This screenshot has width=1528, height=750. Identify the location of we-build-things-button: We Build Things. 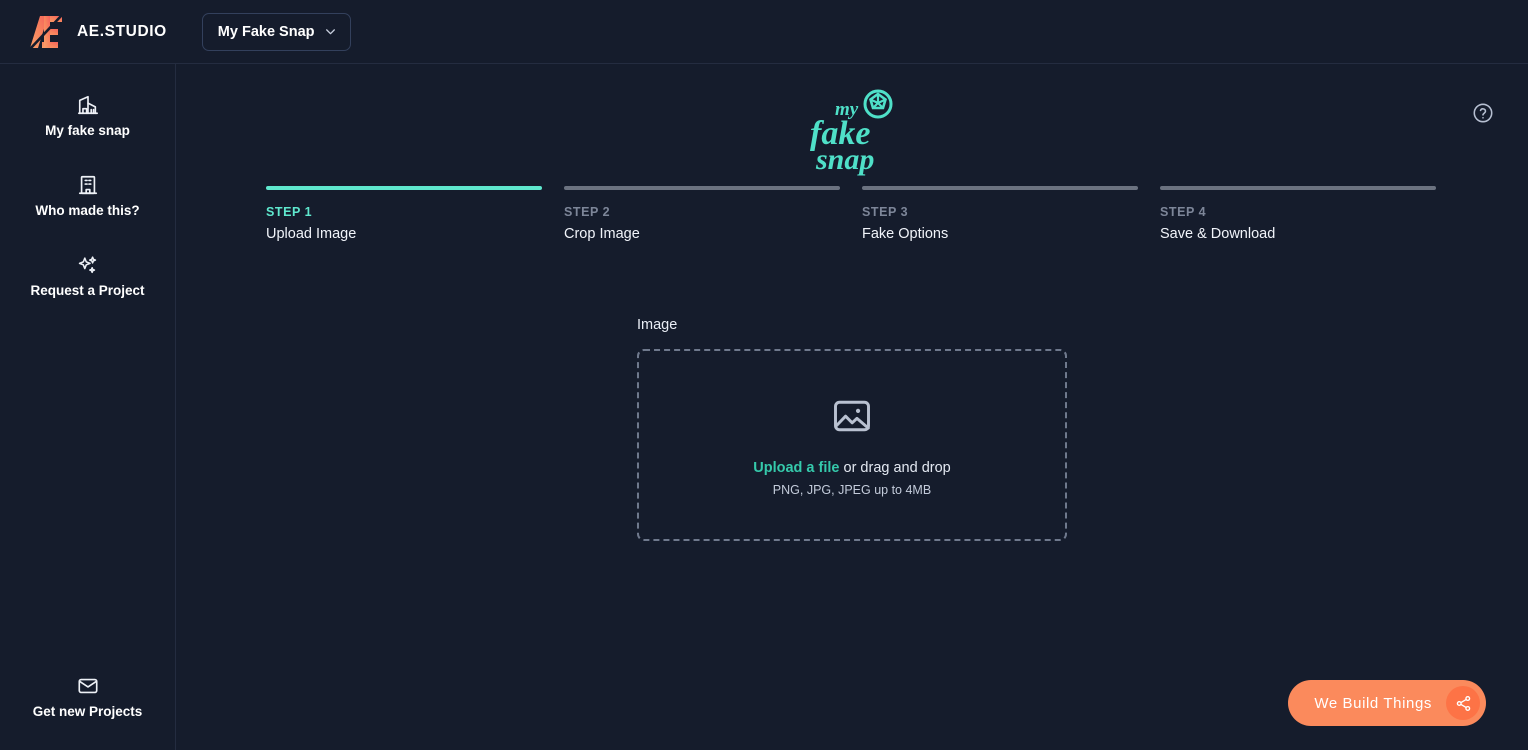
(1387, 703).